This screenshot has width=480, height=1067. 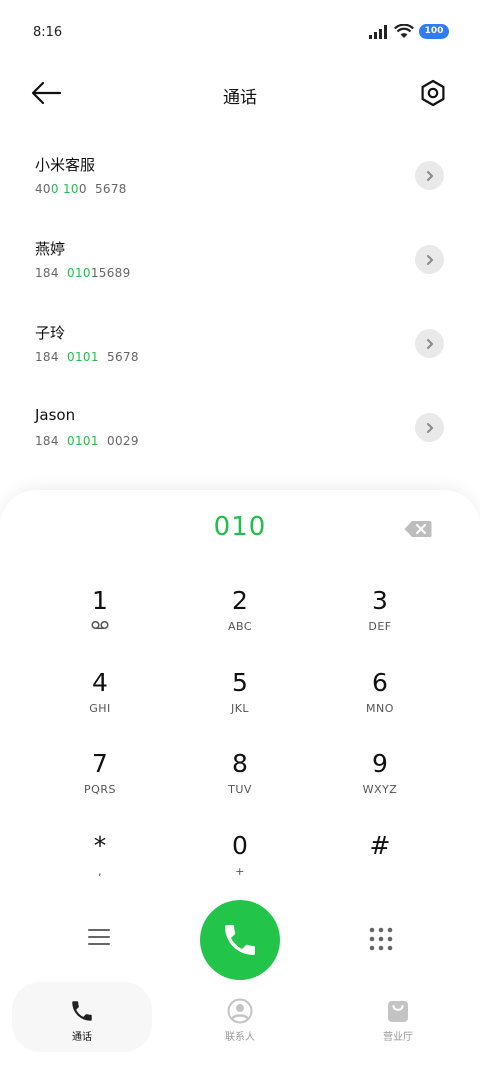 I want to click on contact-name: 燕婷, so click(x=50, y=249).